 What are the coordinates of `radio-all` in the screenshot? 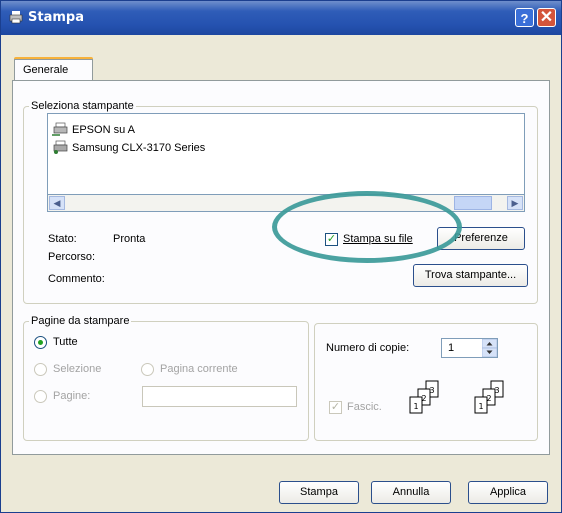 It's located at (40, 342).